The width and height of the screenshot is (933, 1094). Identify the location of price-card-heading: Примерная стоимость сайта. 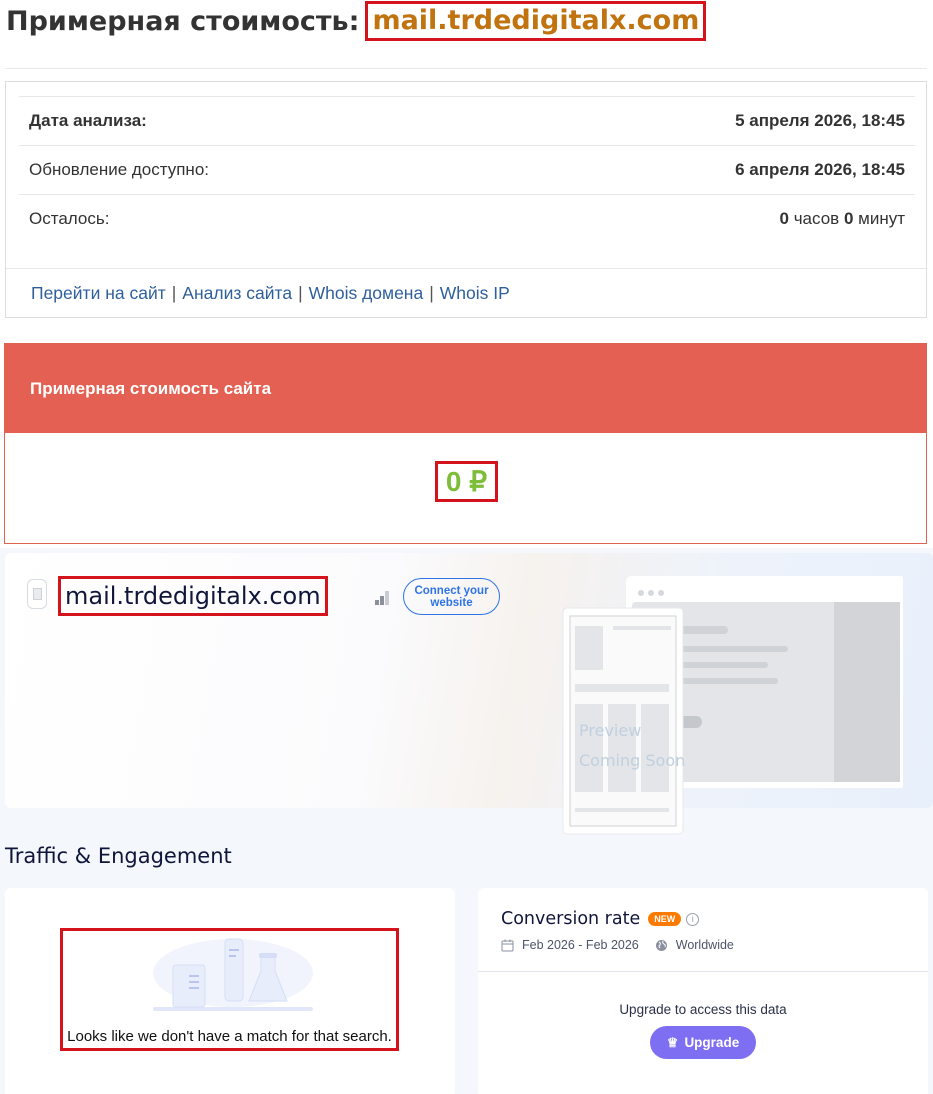
(465, 388).